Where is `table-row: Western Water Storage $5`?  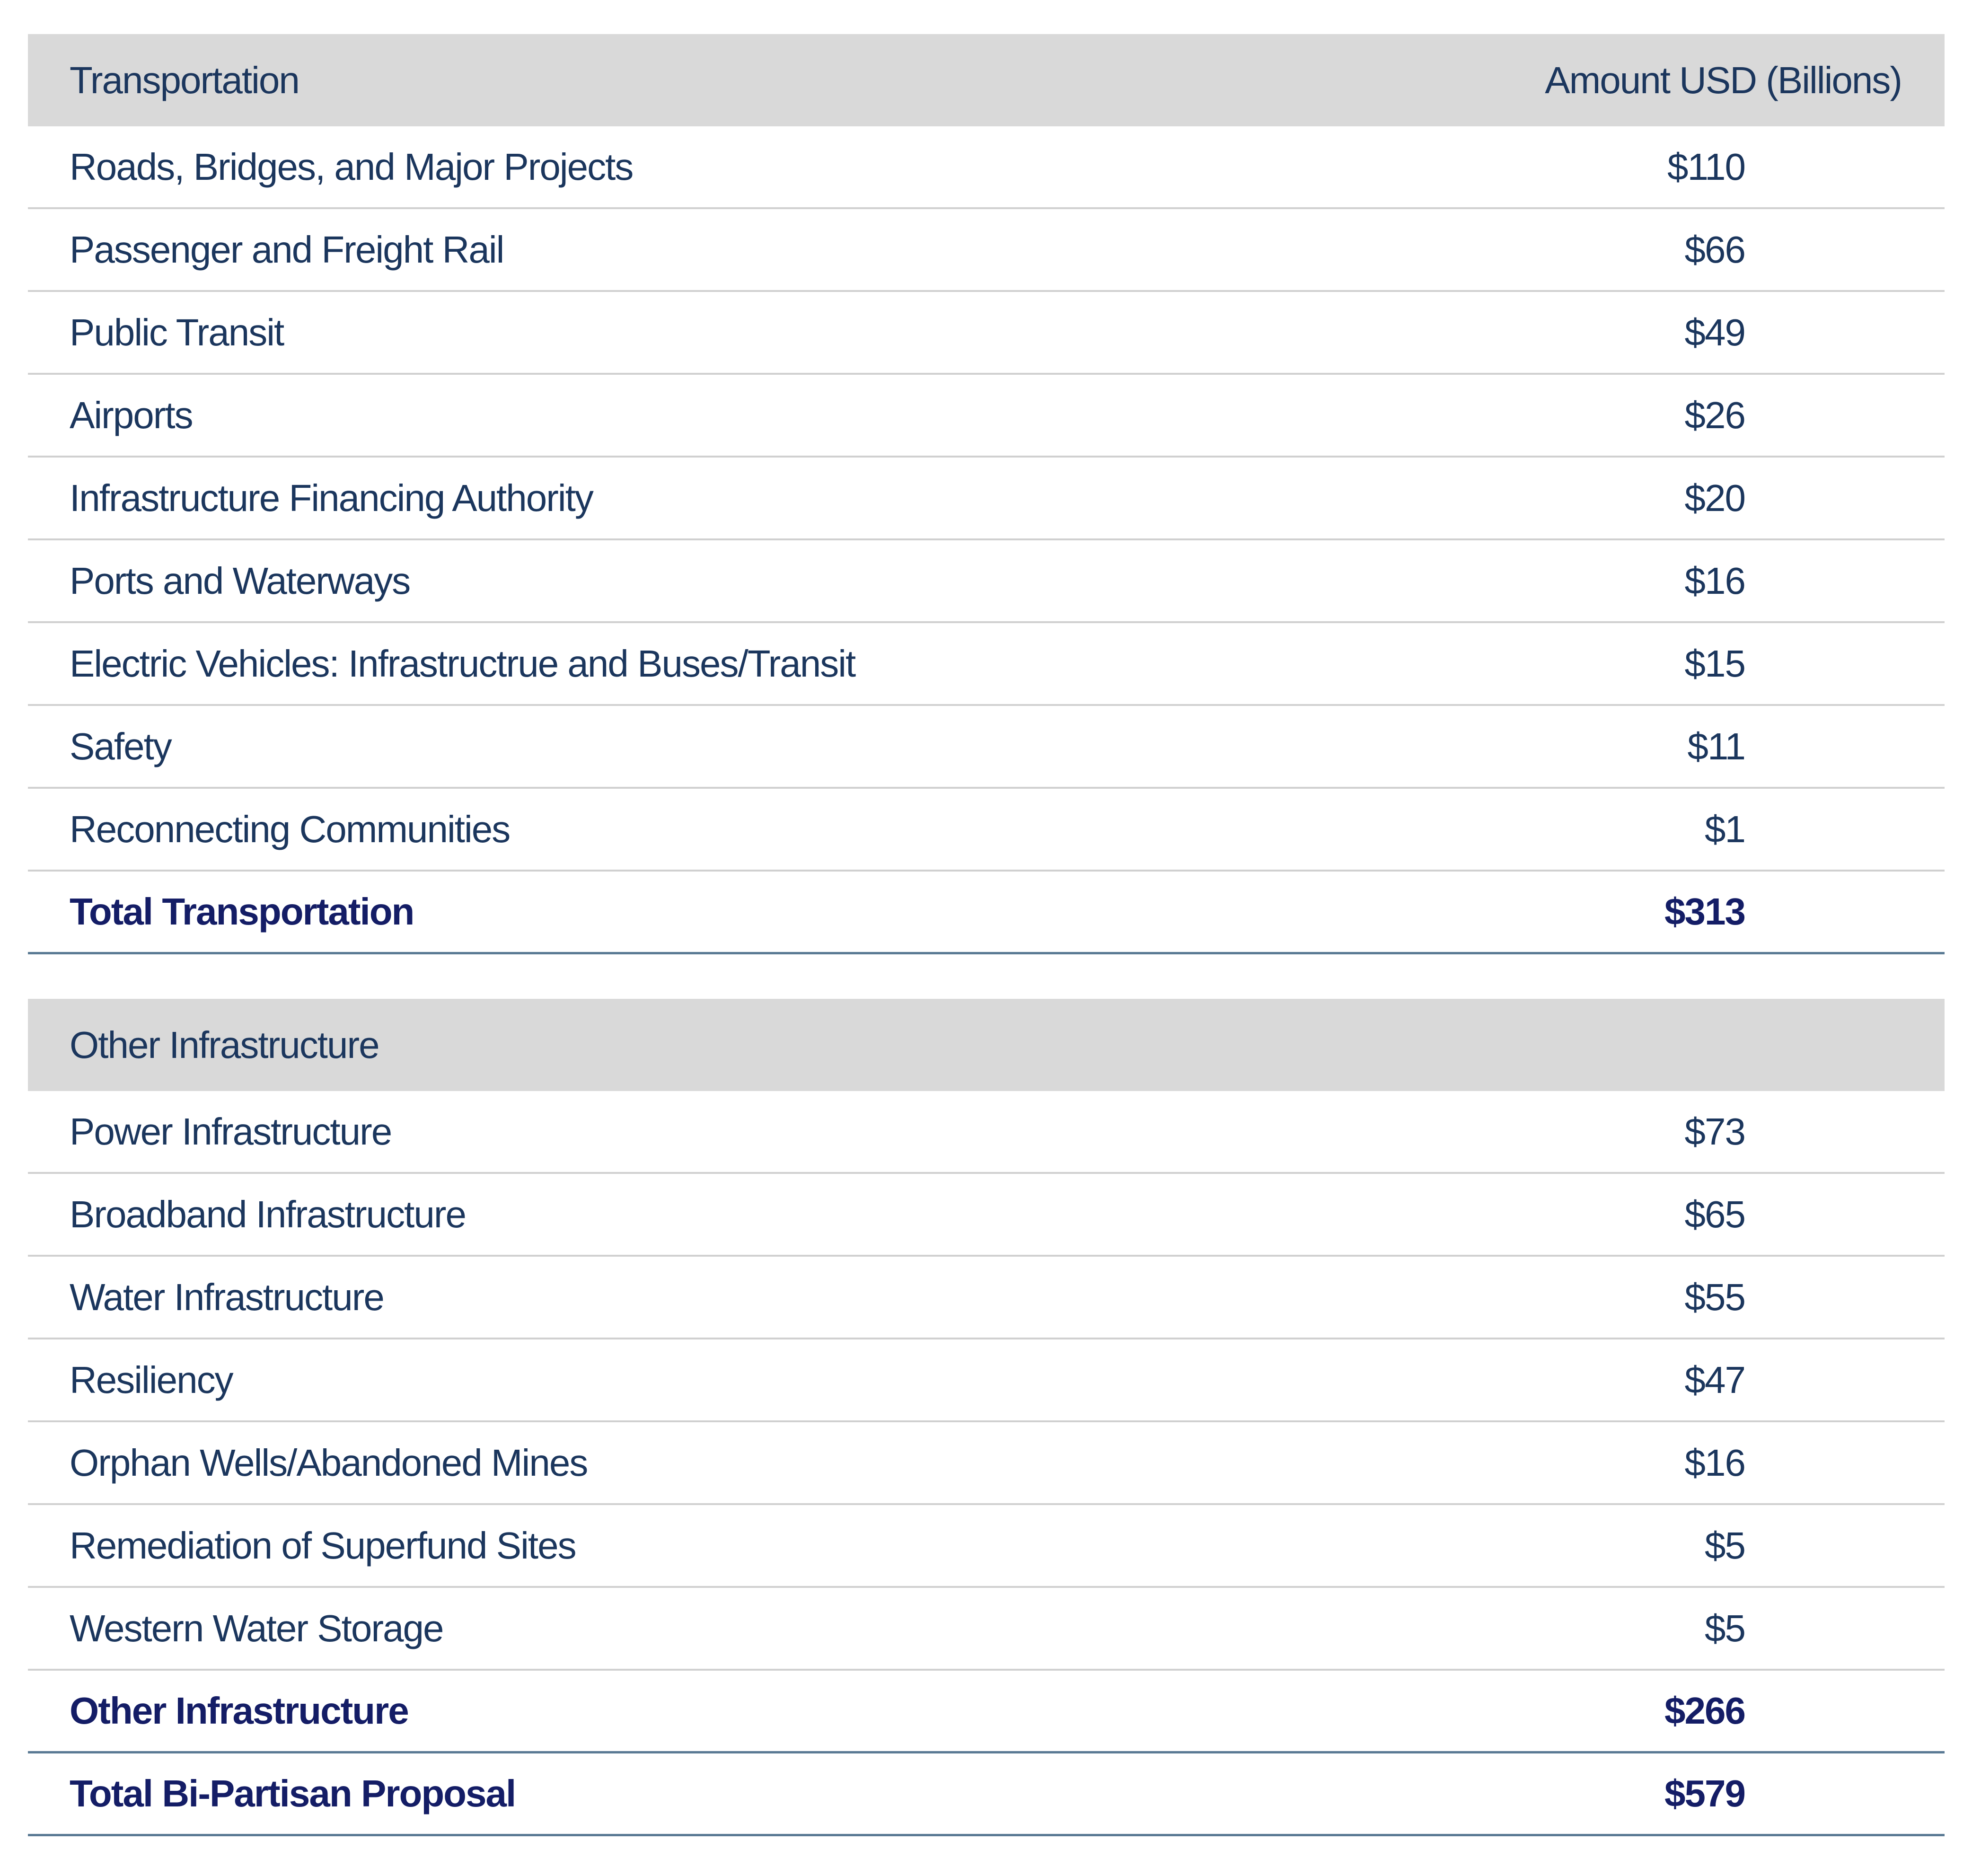
table-row: Western Water Storage $5 is located at coordinates (986, 1629).